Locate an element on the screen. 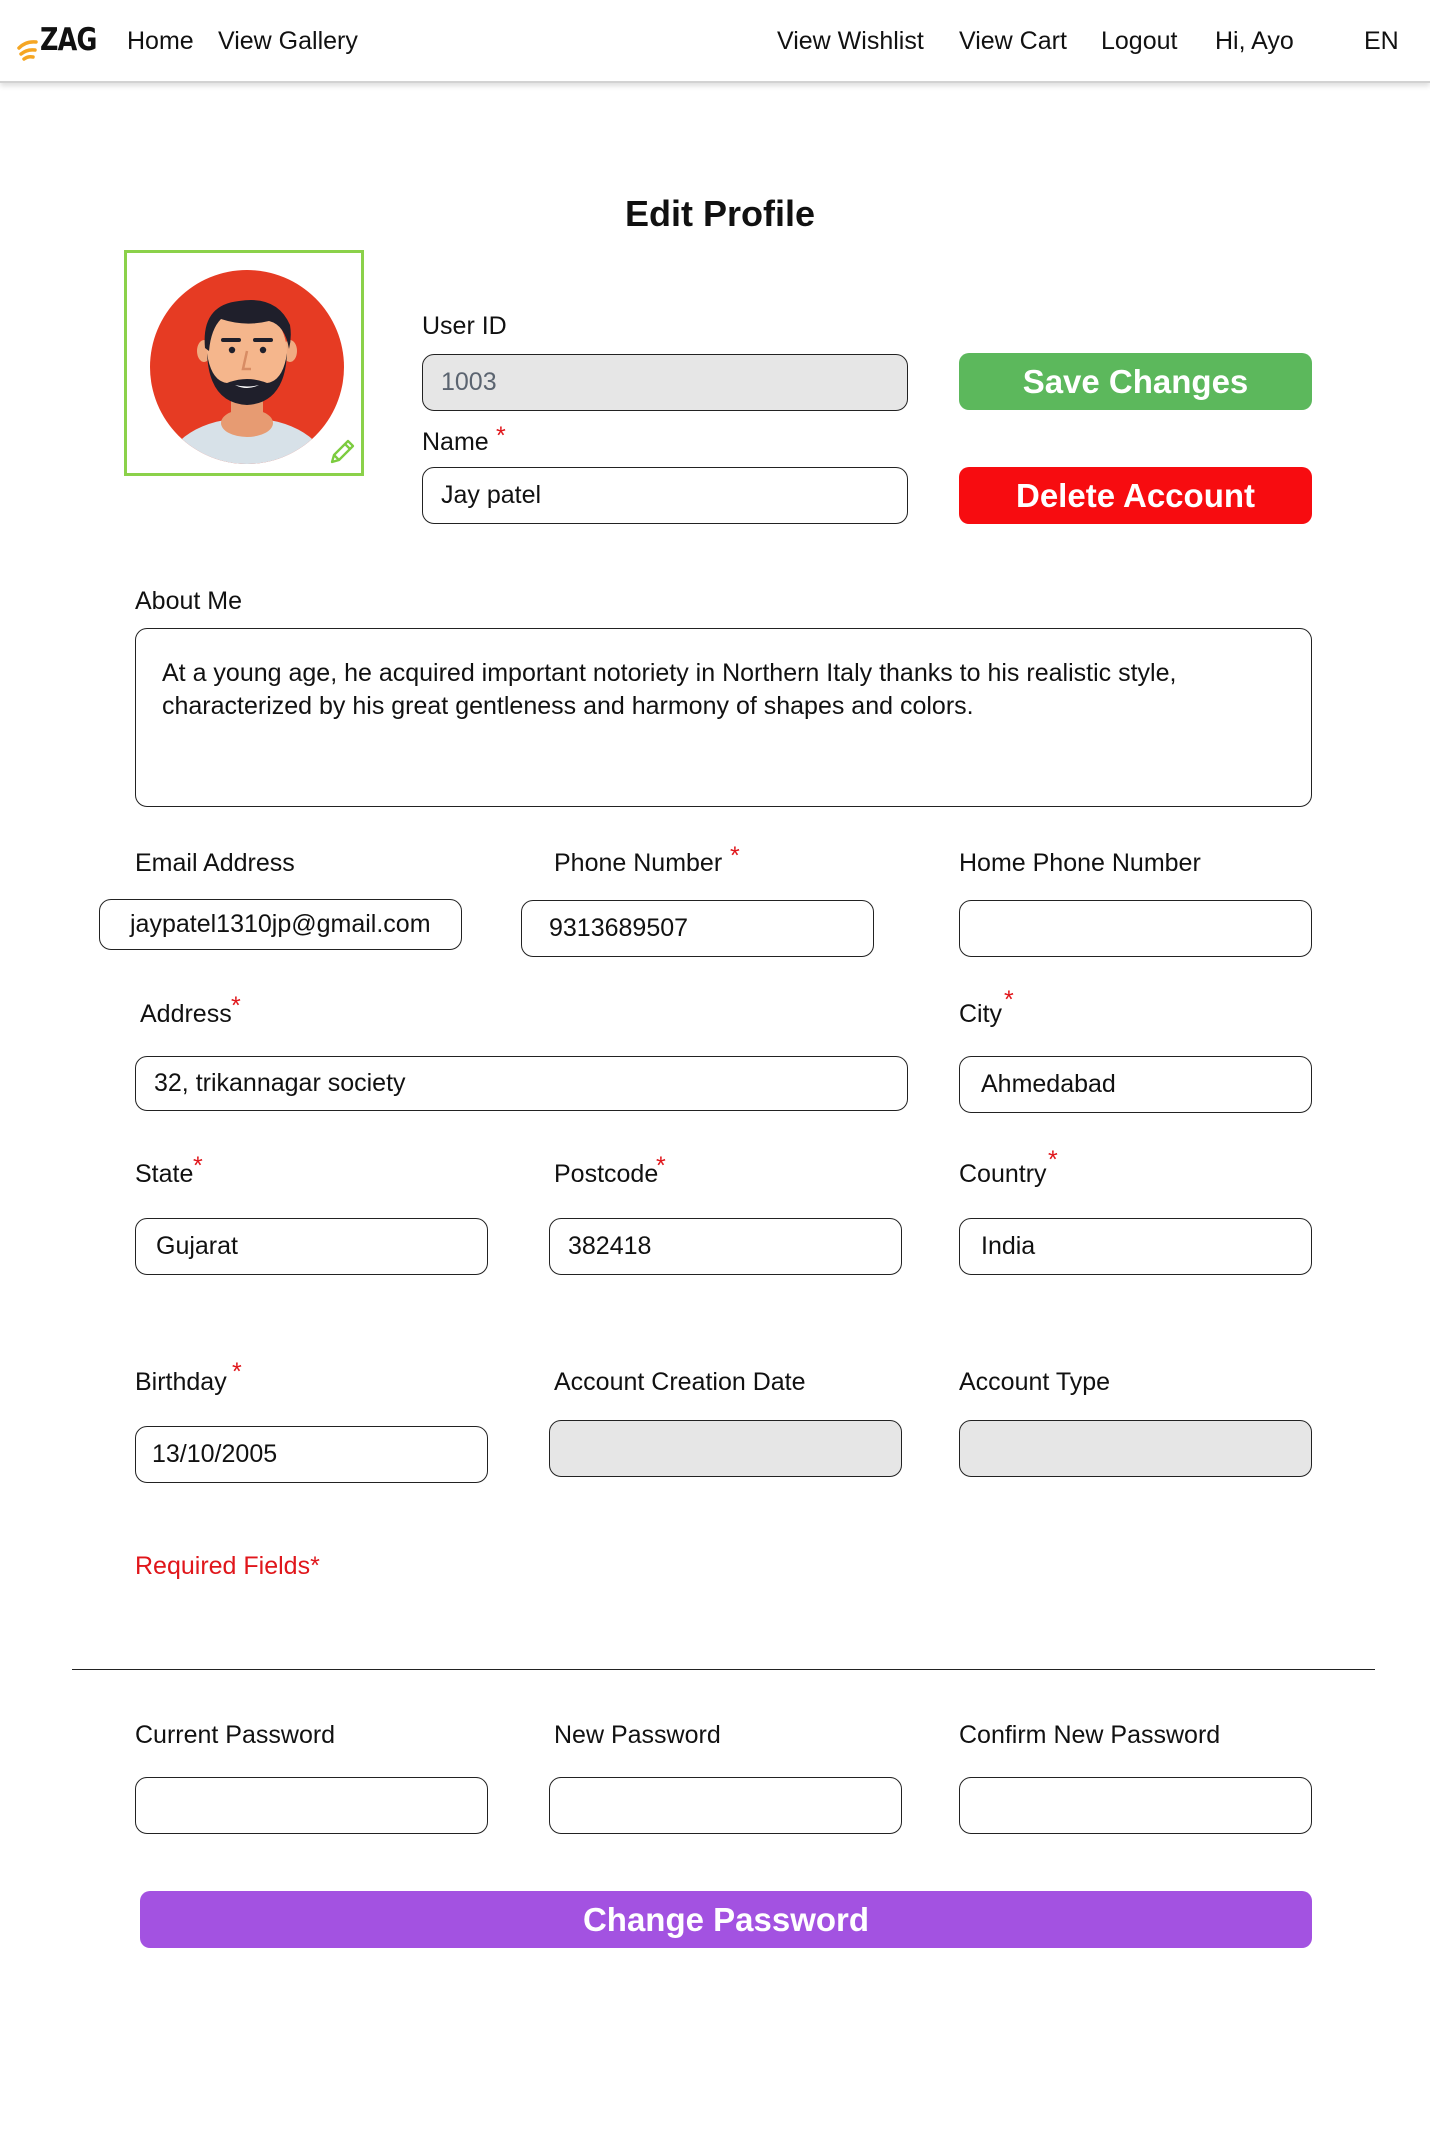  home-phone-input is located at coordinates (1135, 928).